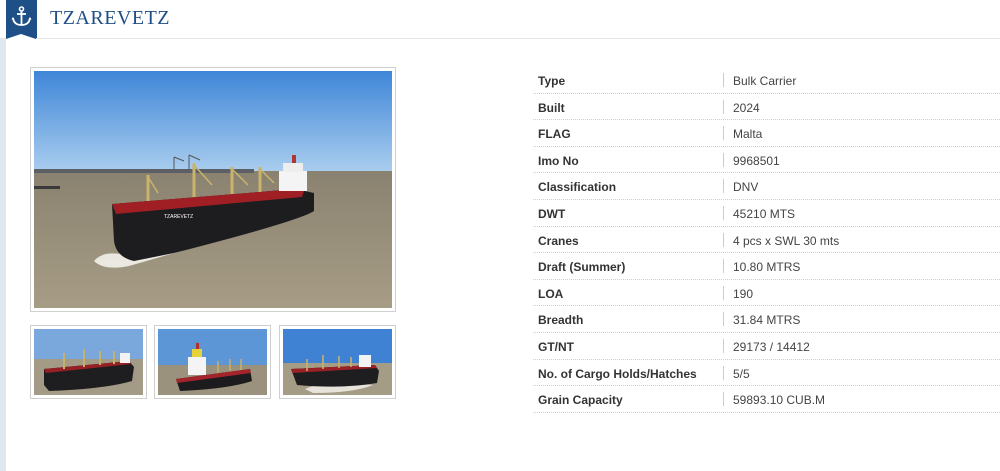 The width and height of the screenshot is (1000, 471). I want to click on spec-row-dwt: DWT 45210 MTS, so click(766, 213).